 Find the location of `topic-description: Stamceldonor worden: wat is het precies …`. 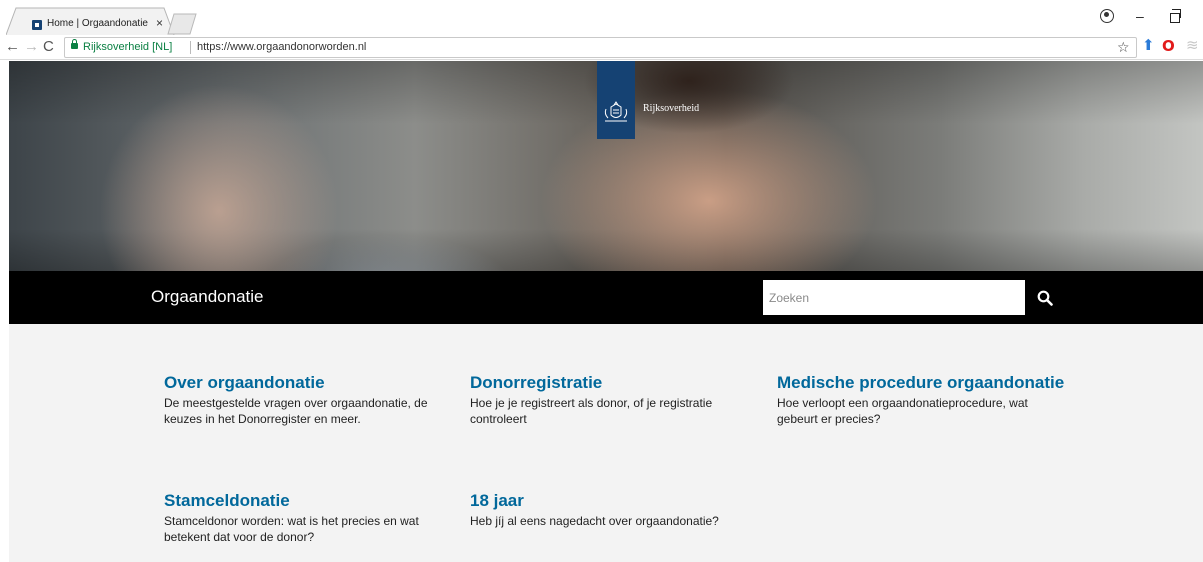

topic-description: Stamceldonor worden: wat is het precies … is located at coordinates (291, 529).